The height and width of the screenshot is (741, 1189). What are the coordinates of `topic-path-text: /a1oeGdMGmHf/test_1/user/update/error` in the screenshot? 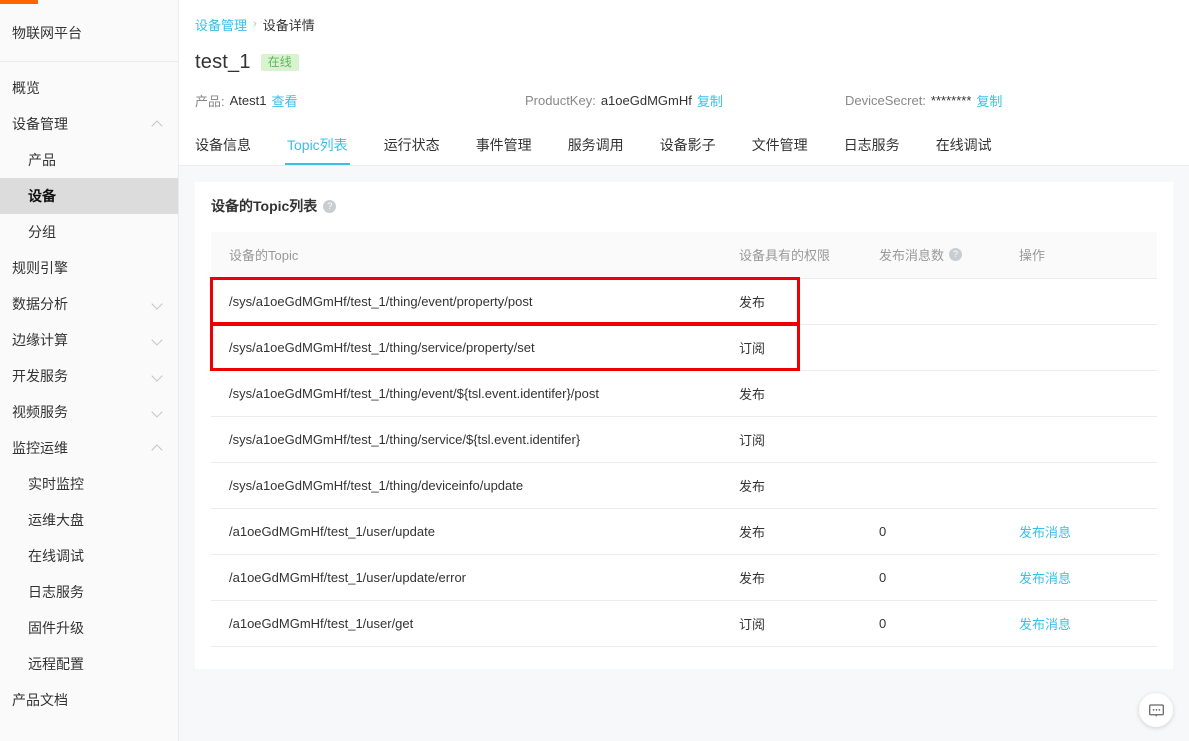 It's located at (348, 577).